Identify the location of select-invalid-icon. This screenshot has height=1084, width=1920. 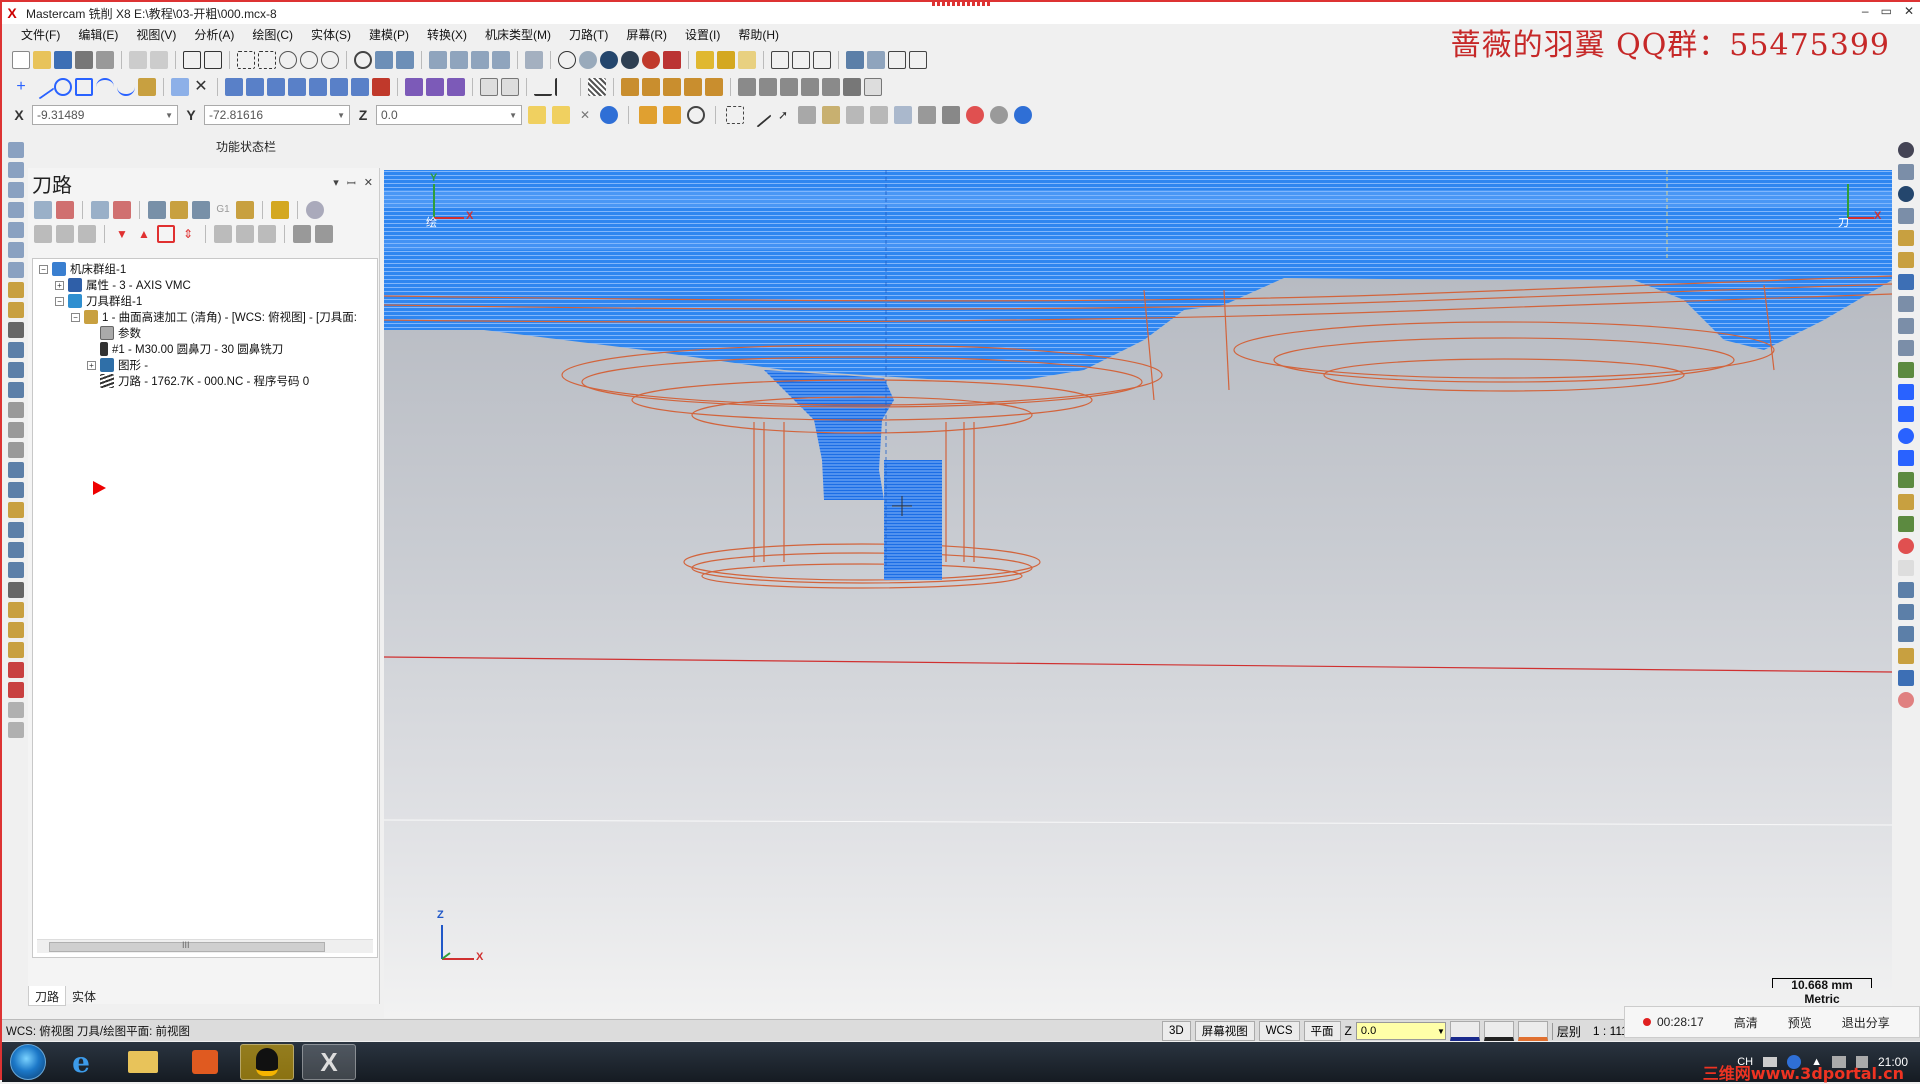
(65, 210).